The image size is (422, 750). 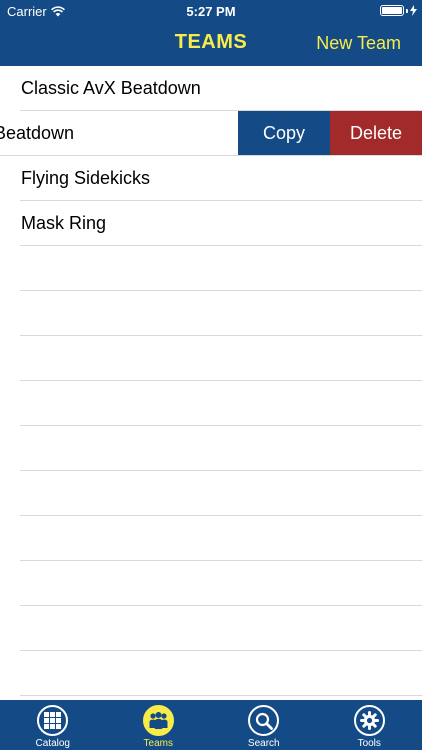 What do you see at coordinates (64, 223) in the screenshot?
I see `team-name: Mask Ring` at bounding box center [64, 223].